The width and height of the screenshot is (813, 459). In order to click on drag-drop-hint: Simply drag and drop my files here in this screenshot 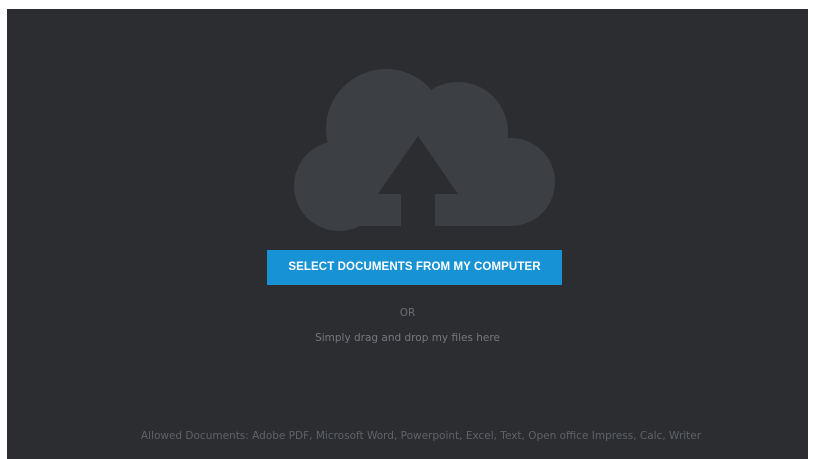, I will do `click(407, 338)`.